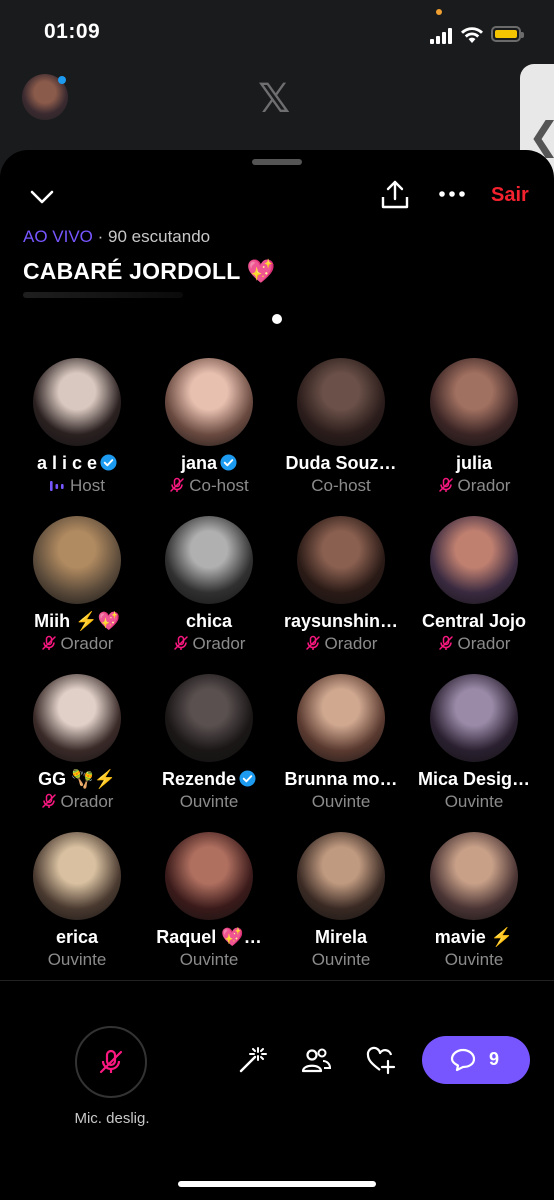  What do you see at coordinates (380, 1060) in the screenshot?
I see `heart-plus-icon` at bounding box center [380, 1060].